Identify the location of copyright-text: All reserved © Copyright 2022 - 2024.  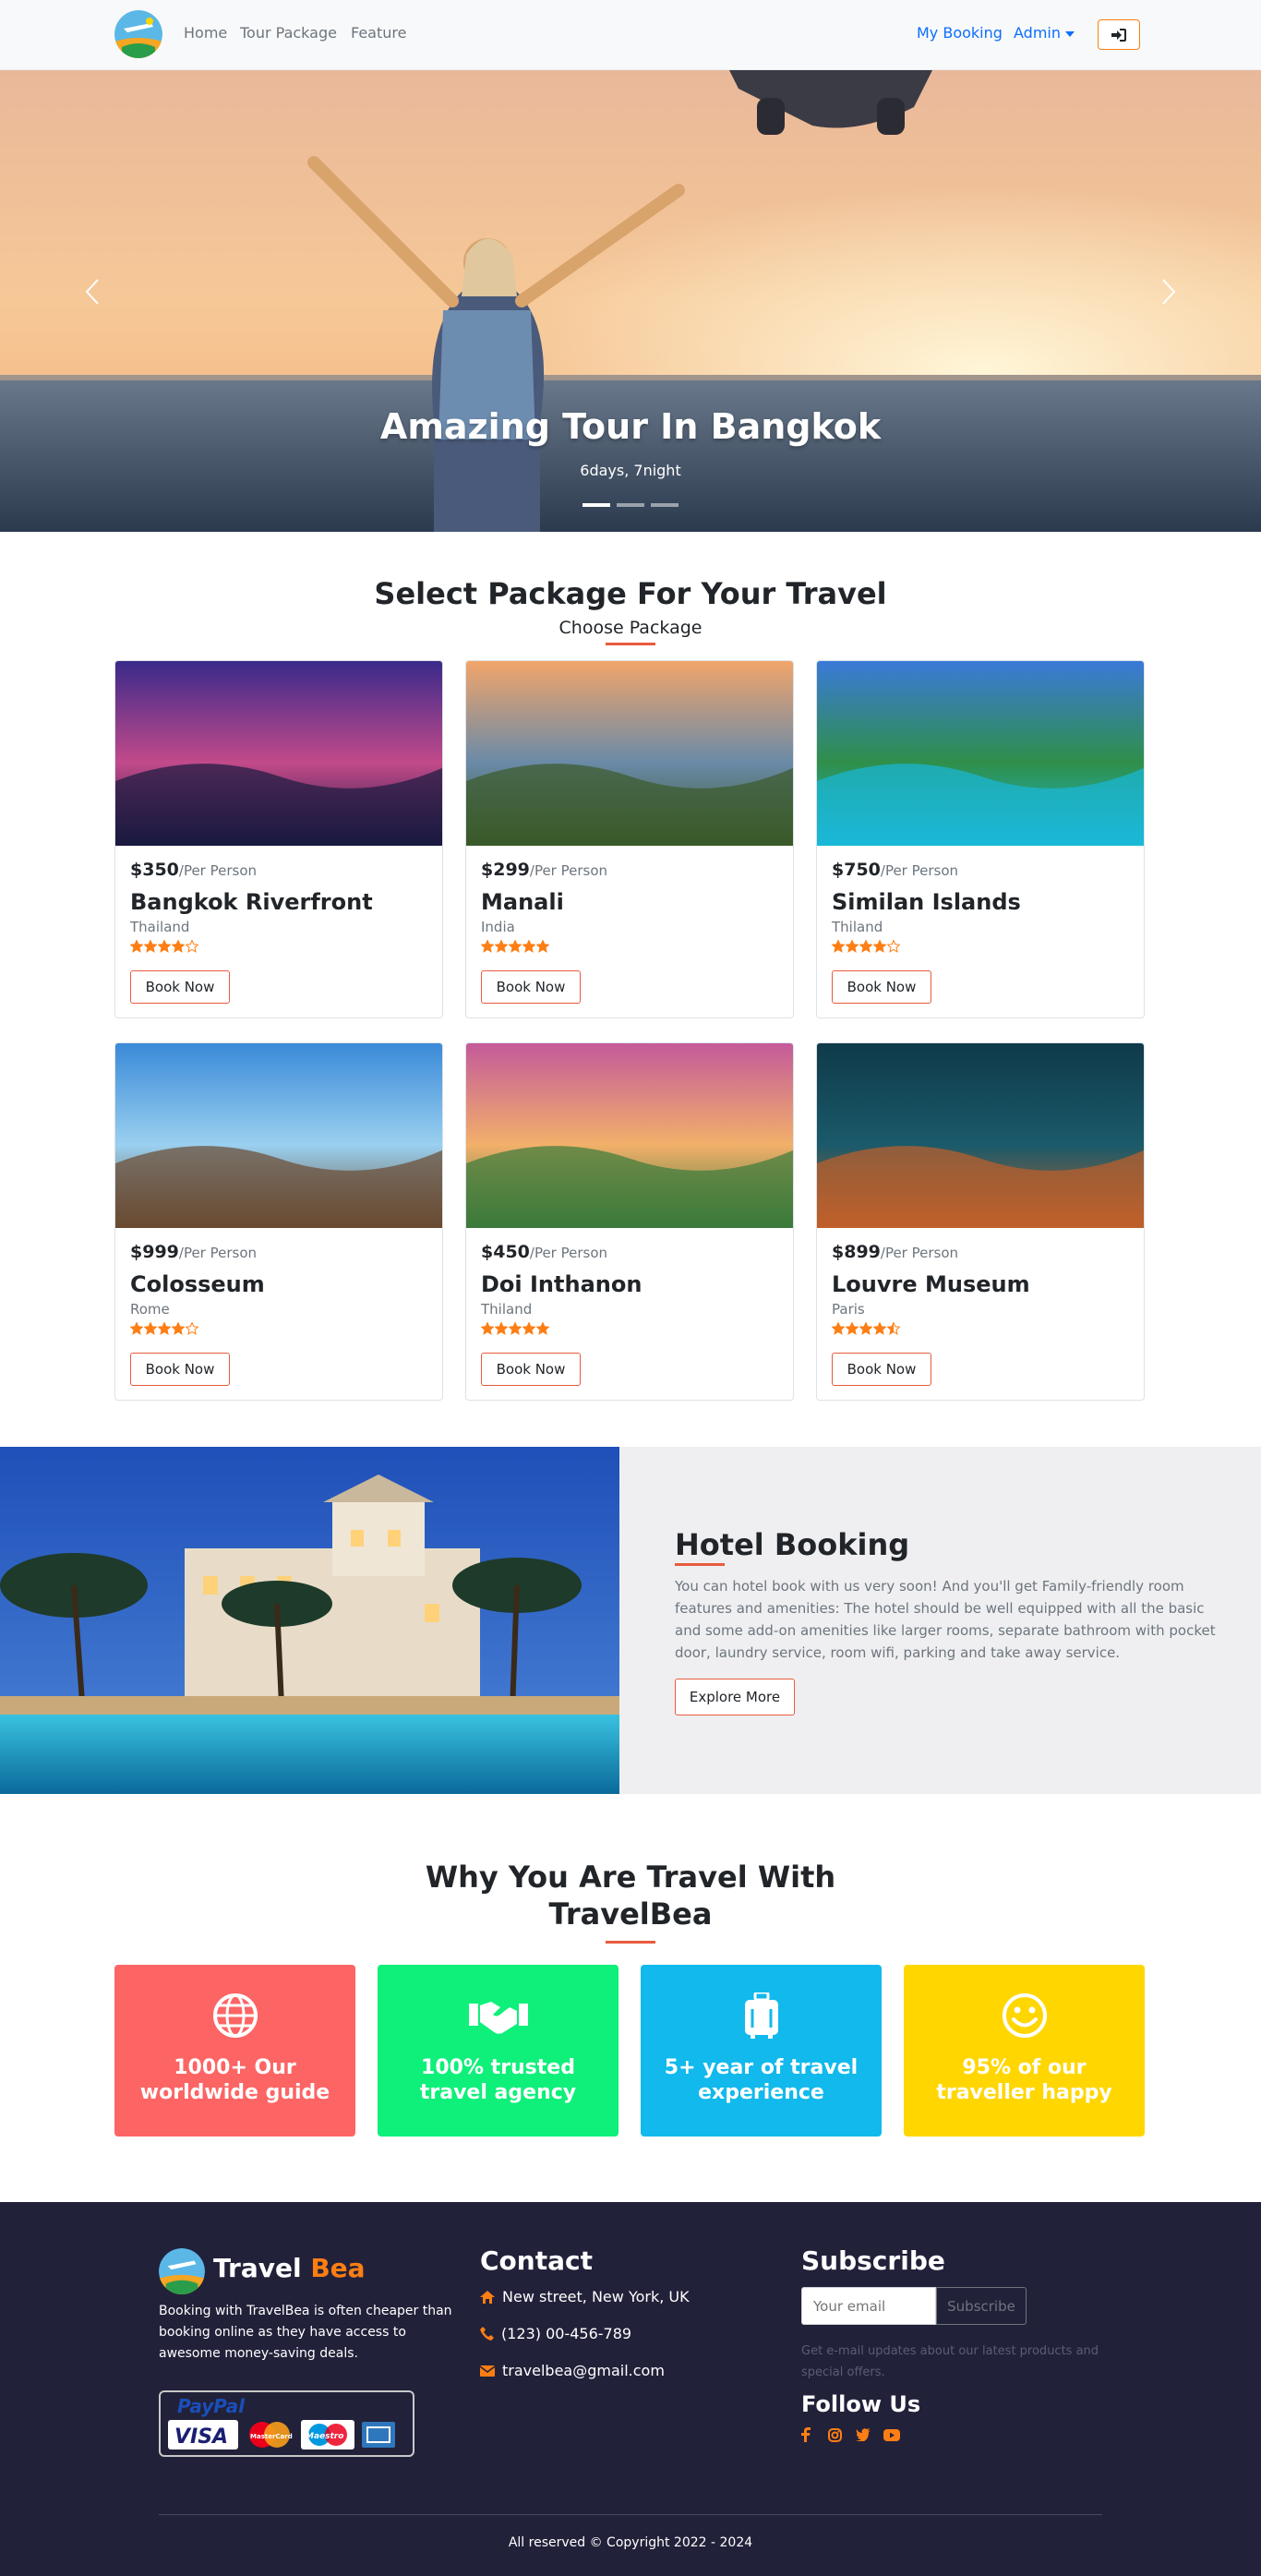
(630, 2542).